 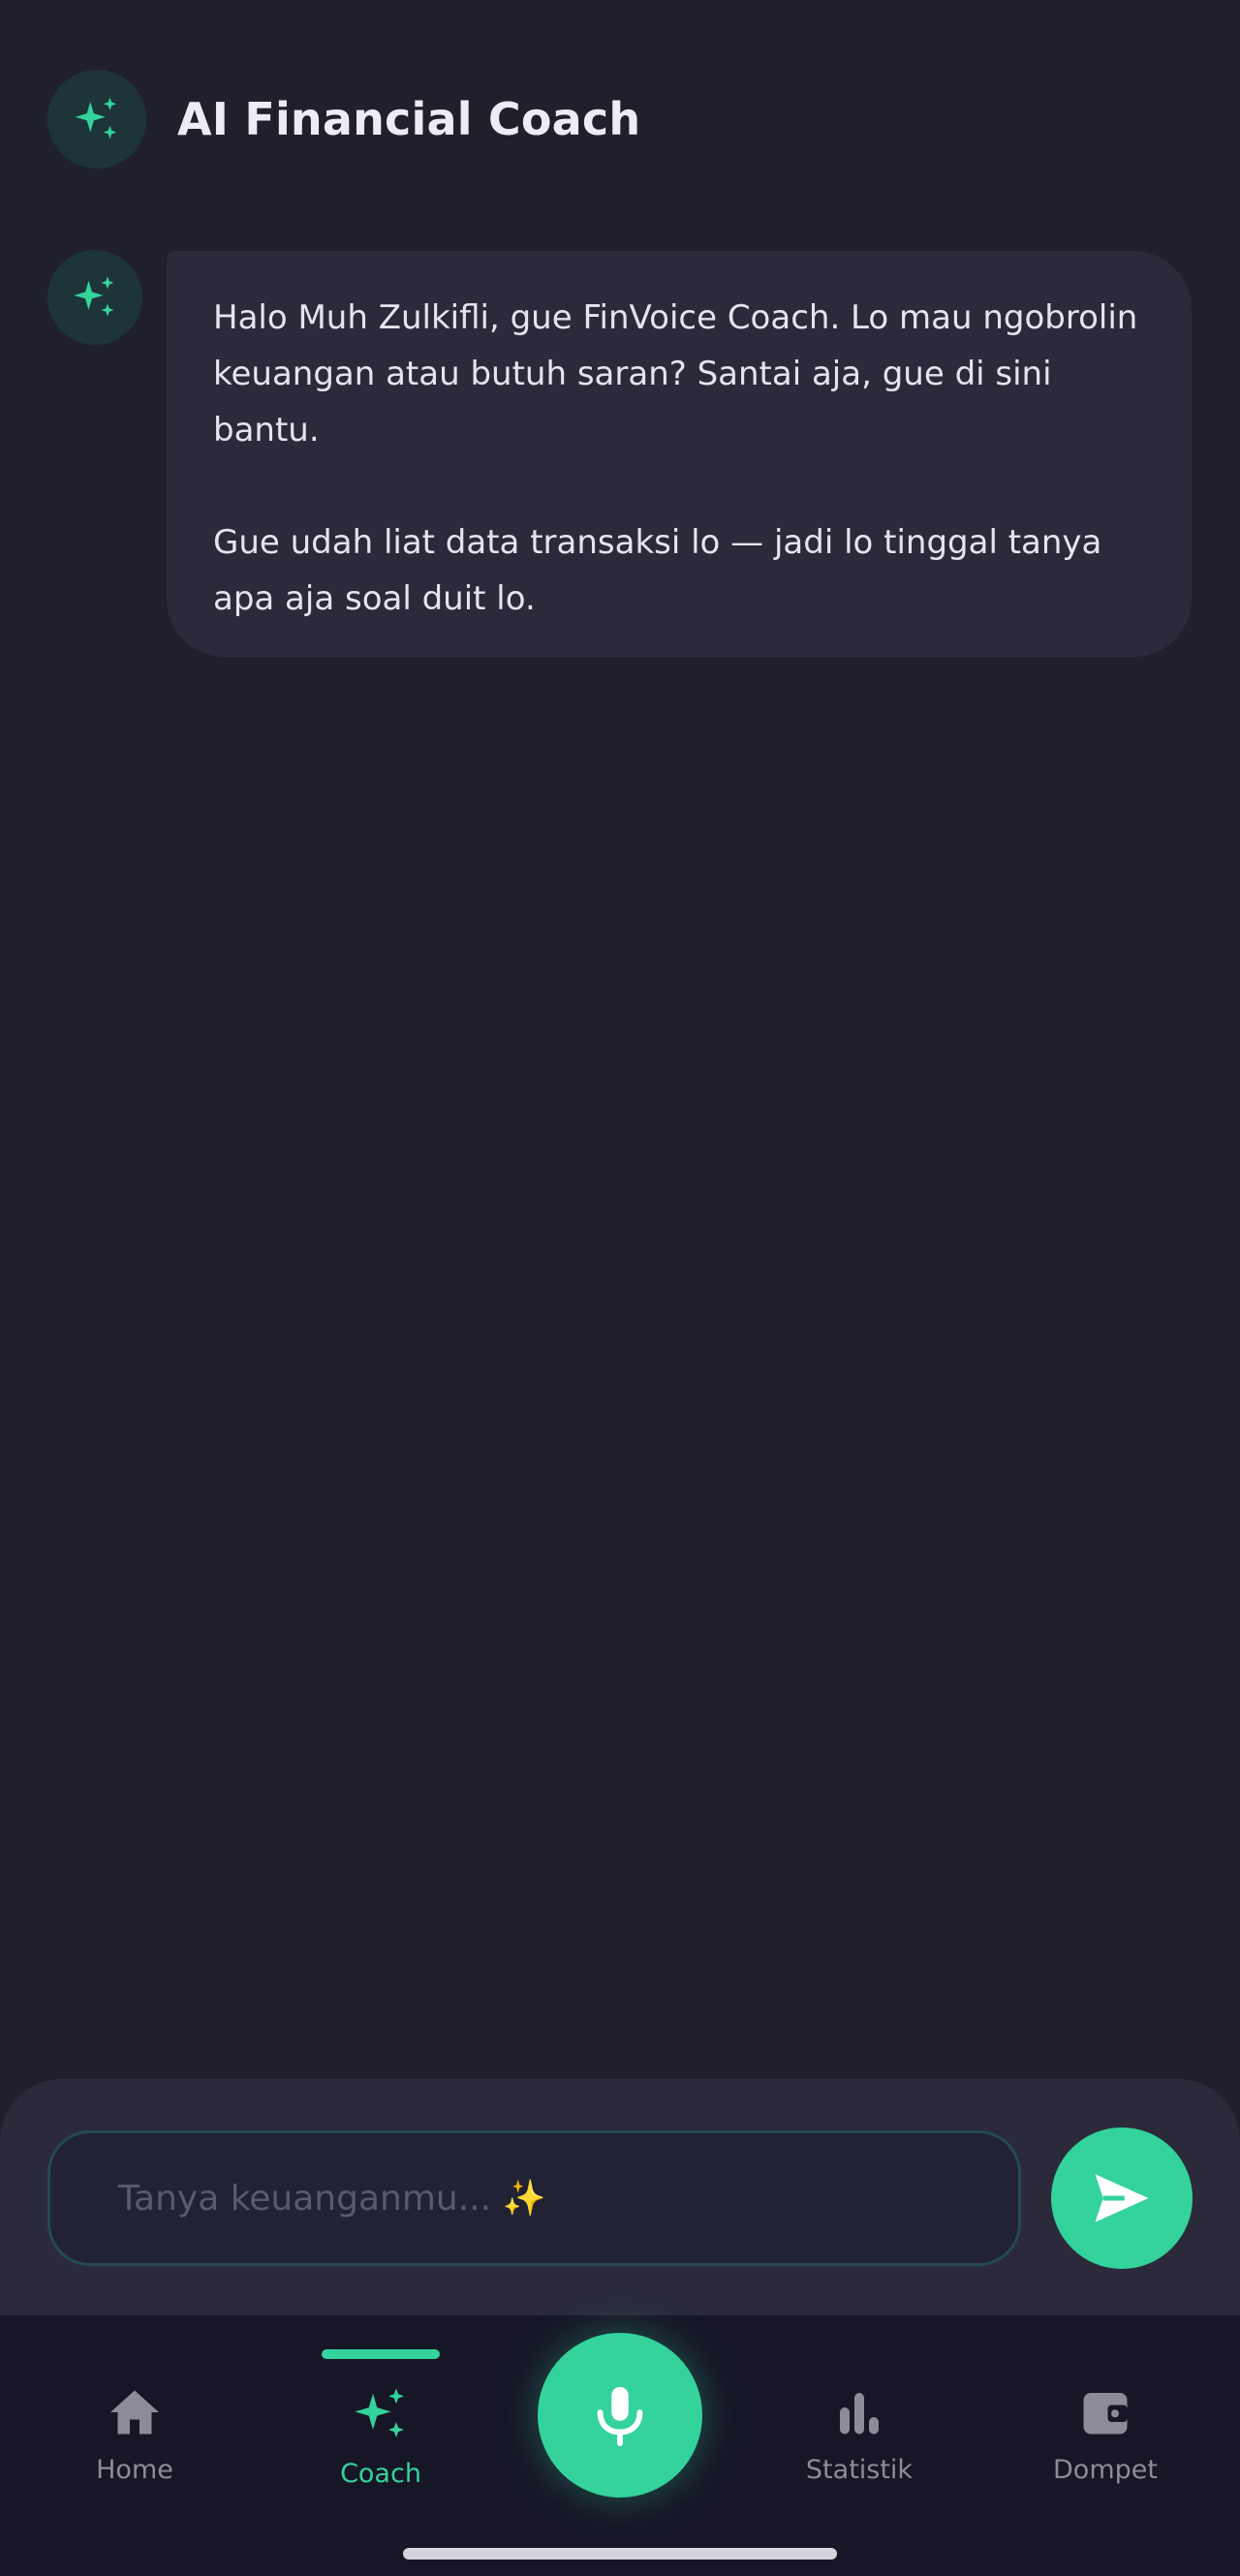 I want to click on nav-item-home: Home, so click(x=135, y=2434).